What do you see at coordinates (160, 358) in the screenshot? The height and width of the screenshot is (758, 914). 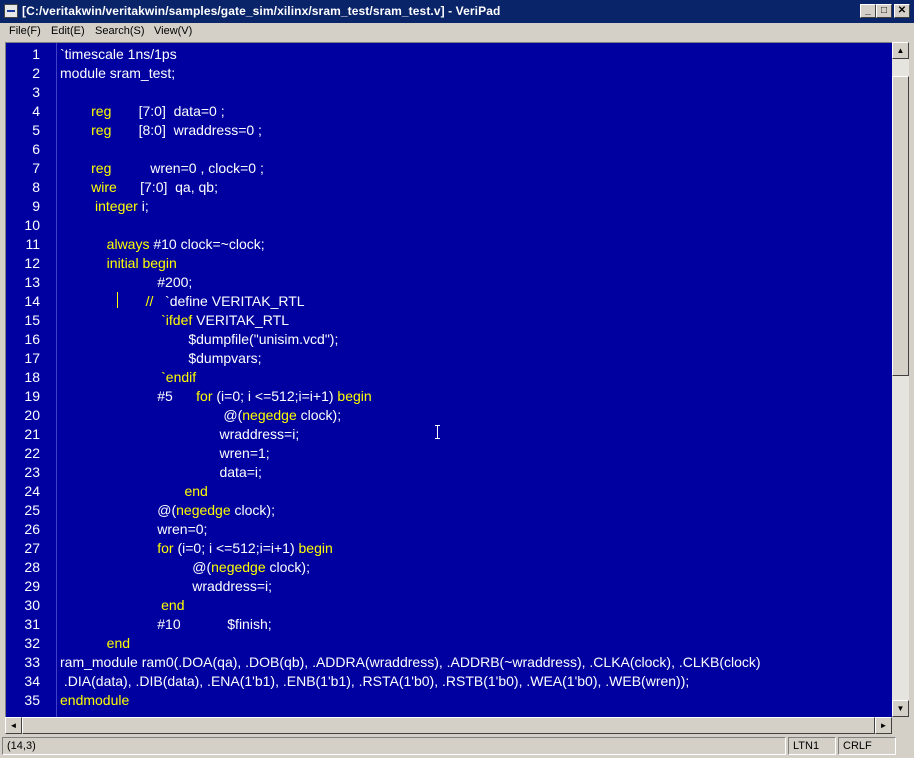 I see `code-line: $dumpvars;` at bounding box center [160, 358].